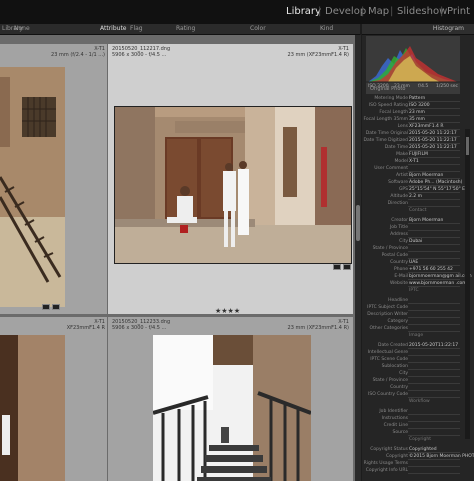  I want to click on metadata-key: Country, so click(399, 262).